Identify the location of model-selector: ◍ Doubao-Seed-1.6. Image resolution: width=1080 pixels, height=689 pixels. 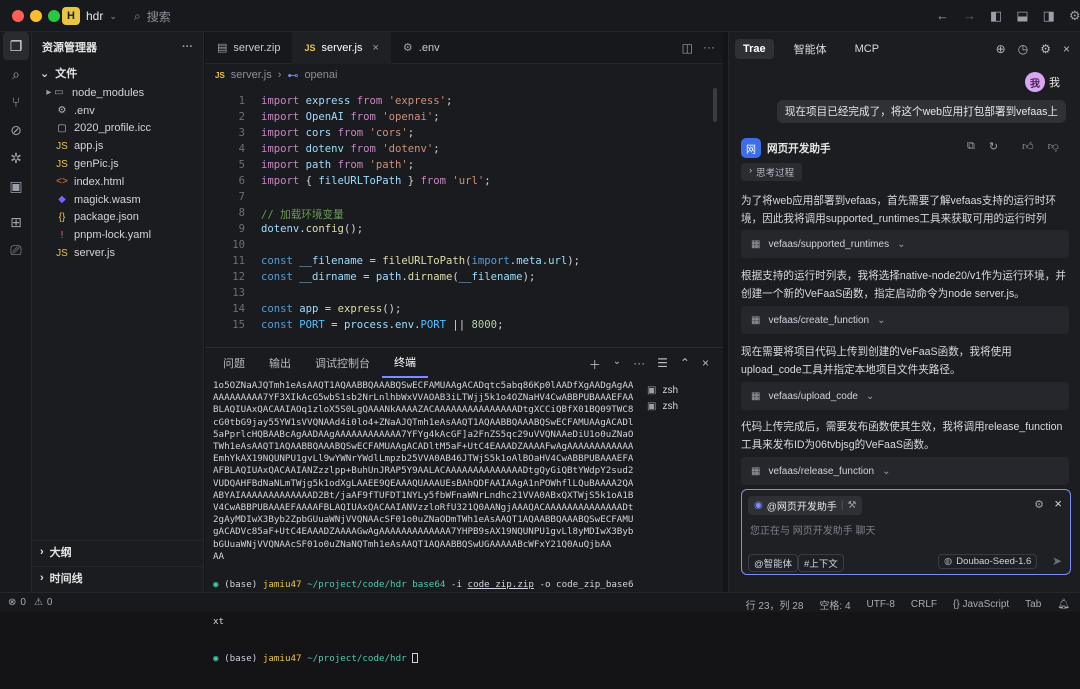
(988, 561).